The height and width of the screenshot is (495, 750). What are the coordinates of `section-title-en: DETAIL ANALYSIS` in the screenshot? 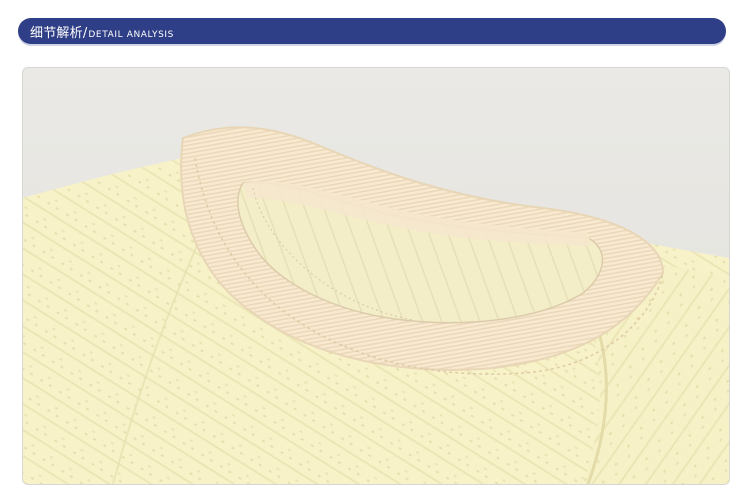 It's located at (131, 34).